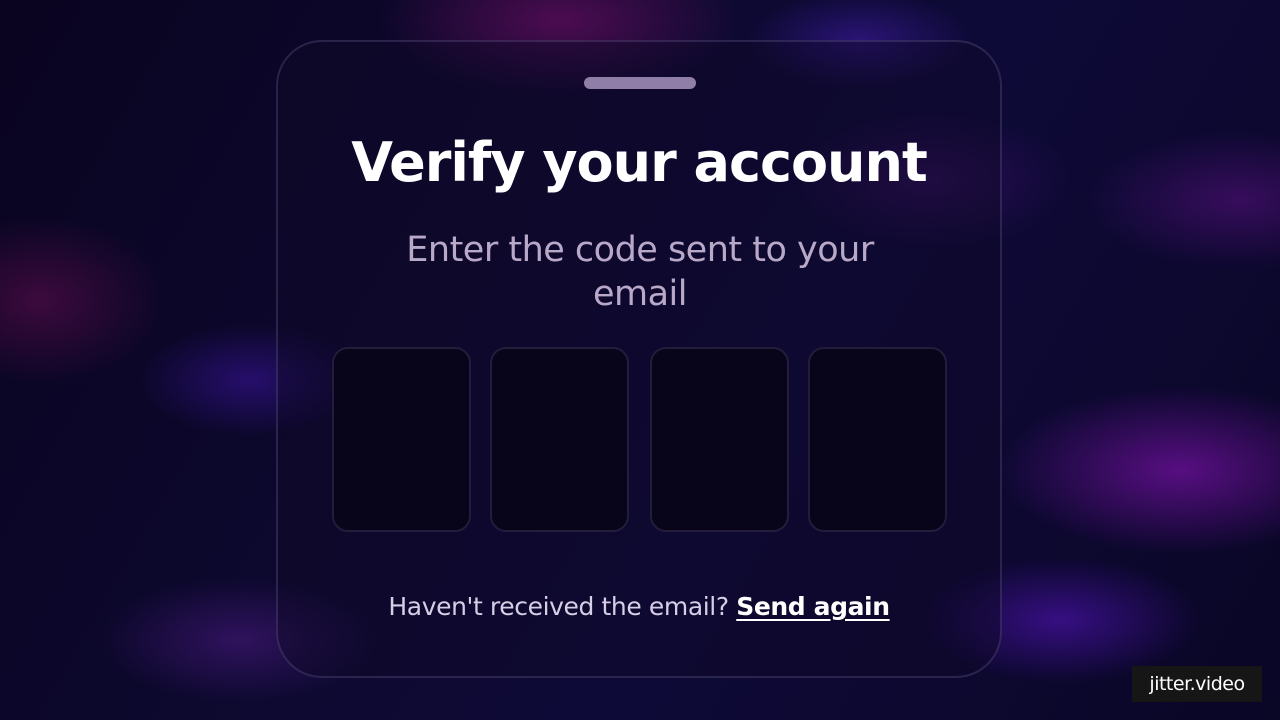  Describe the element at coordinates (558, 606) in the screenshot. I see `resend-prompt: Haven't received the email?` at that location.